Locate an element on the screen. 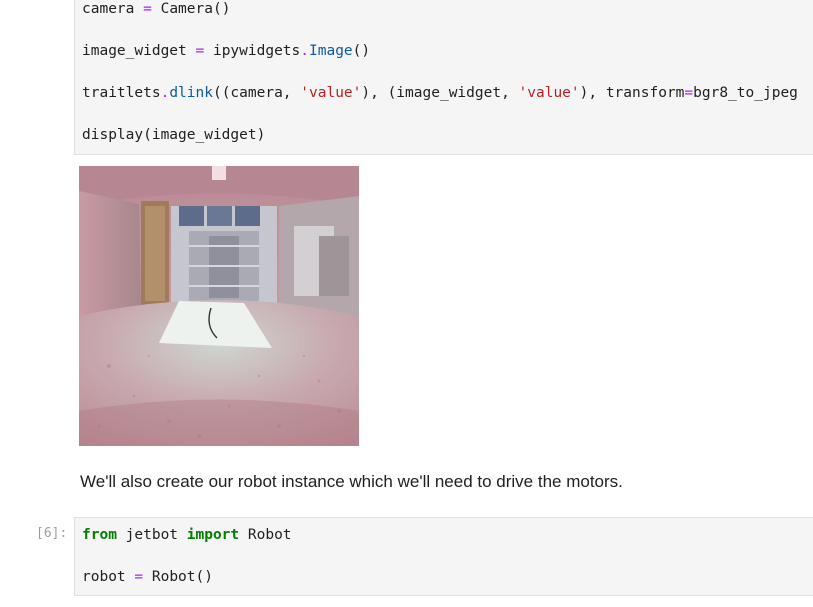 The height and width of the screenshot is (607, 813). code-token: ipywidgets is located at coordinates (256, 51).